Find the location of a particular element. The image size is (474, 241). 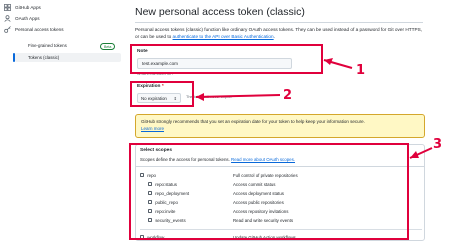

annotation-number-3: 3 is located at coordinates (438, 144).